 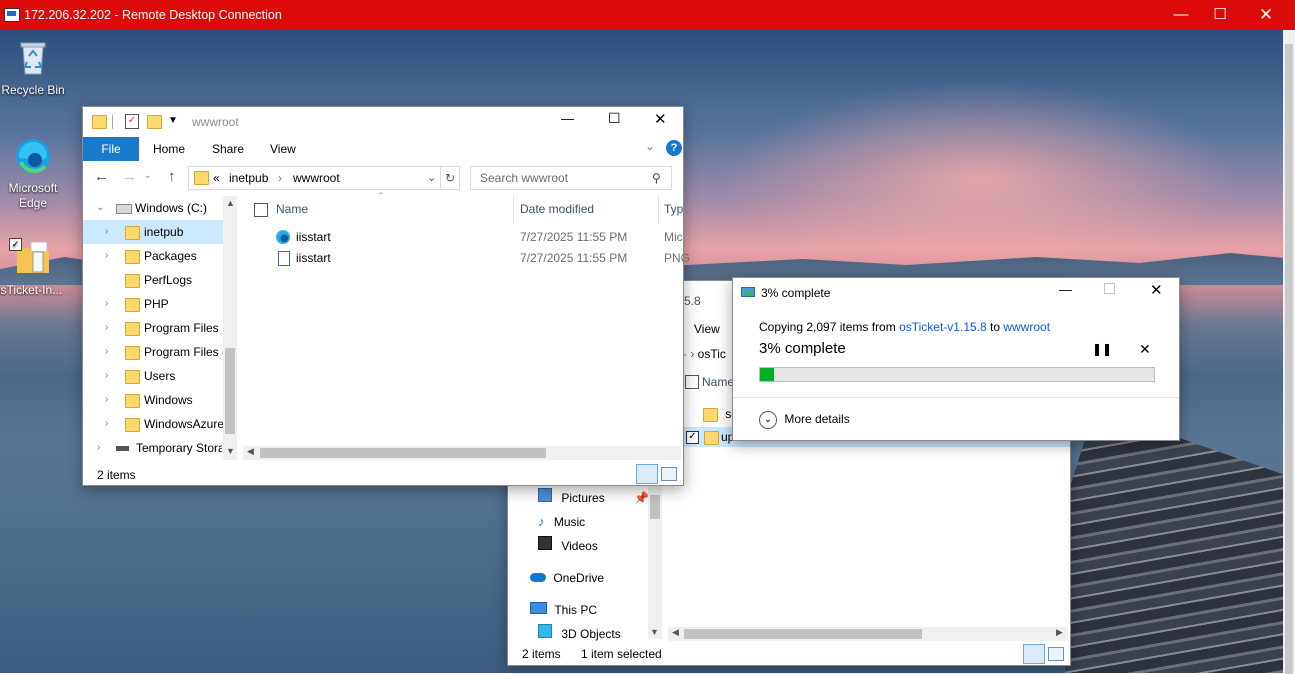 I want to click on tree-item-program-files-x86: › Program Files (, so click(x=153, y=352).